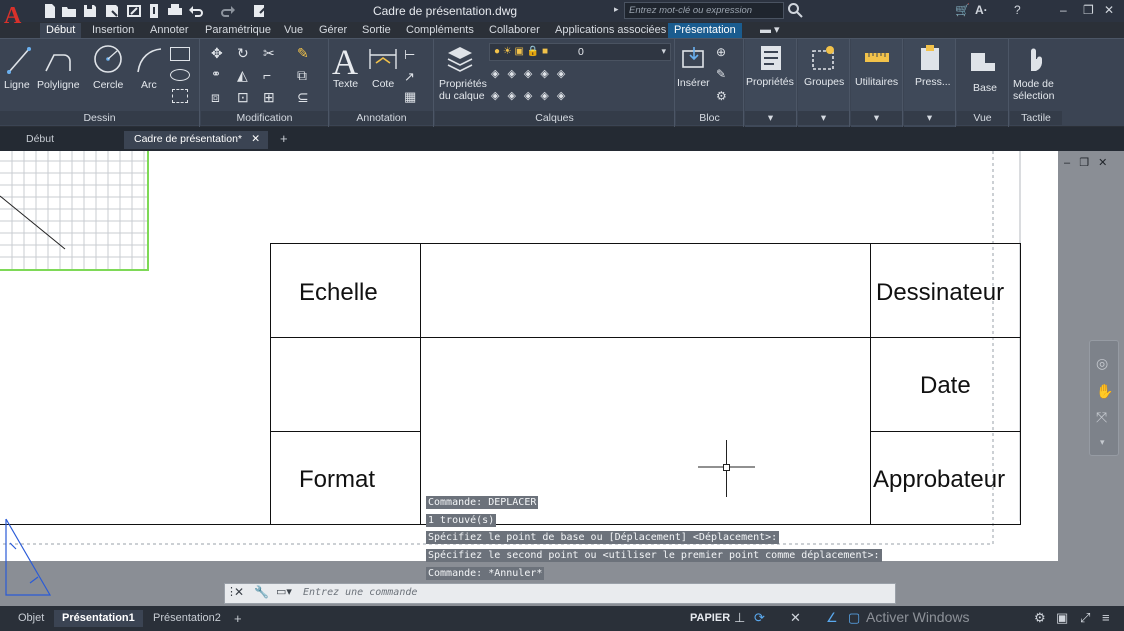 Image resolution: width=1124 pixels, height=631 pixels. Describe the element at coordinates (180, 75) in the screenshot. I see `ellipse-tool-icon` at that location.